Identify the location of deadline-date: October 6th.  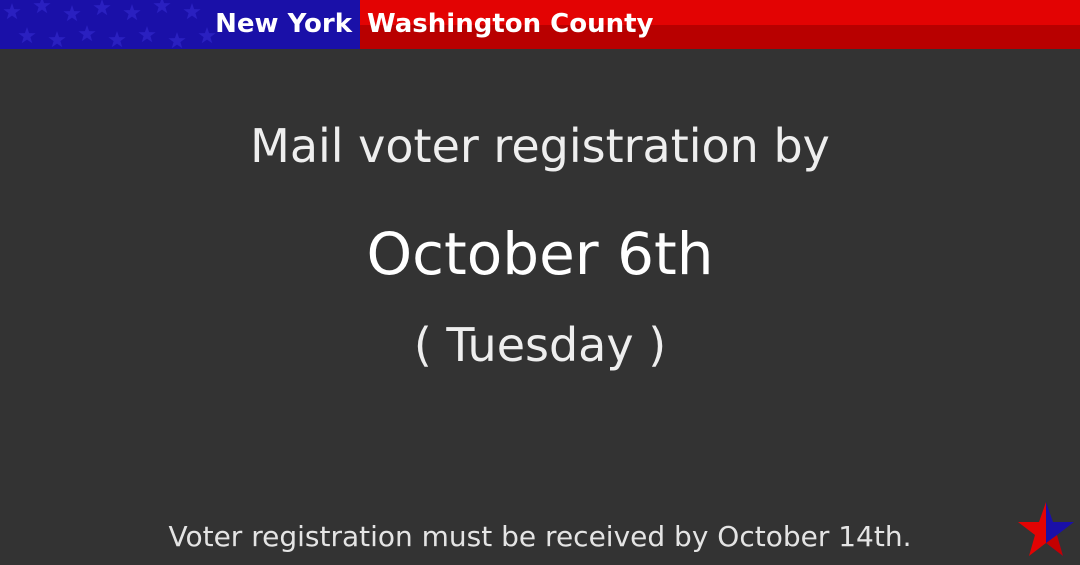
(540, 254).